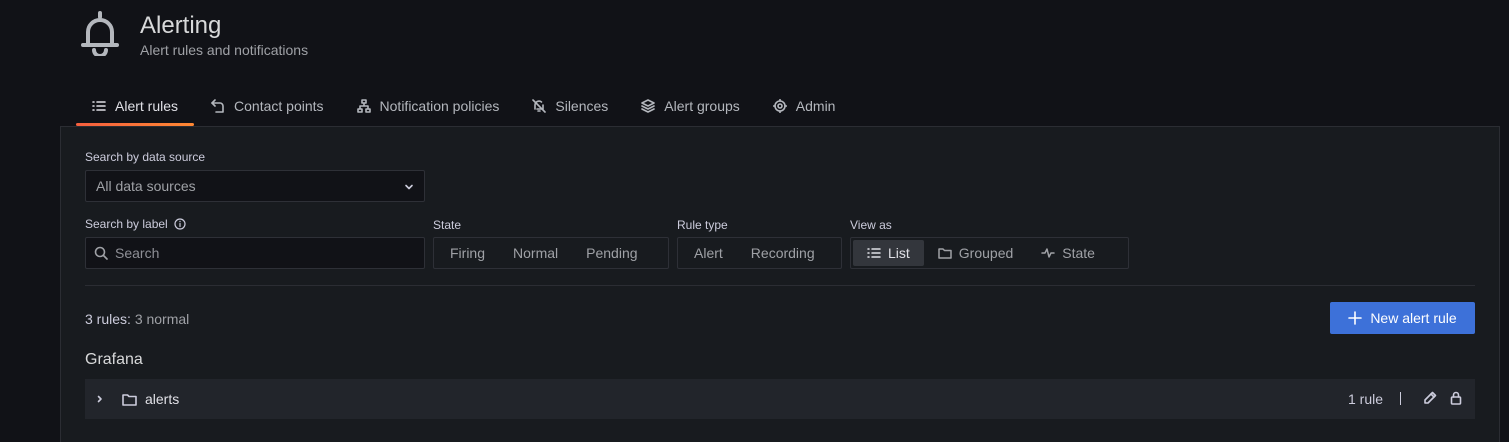 This screenshot has width=1509, height=442. What do you see at coordinates (783, 253) in the screenshot?
I see `rule-type-option-recording: Recording` at bounding box center [783, 253].